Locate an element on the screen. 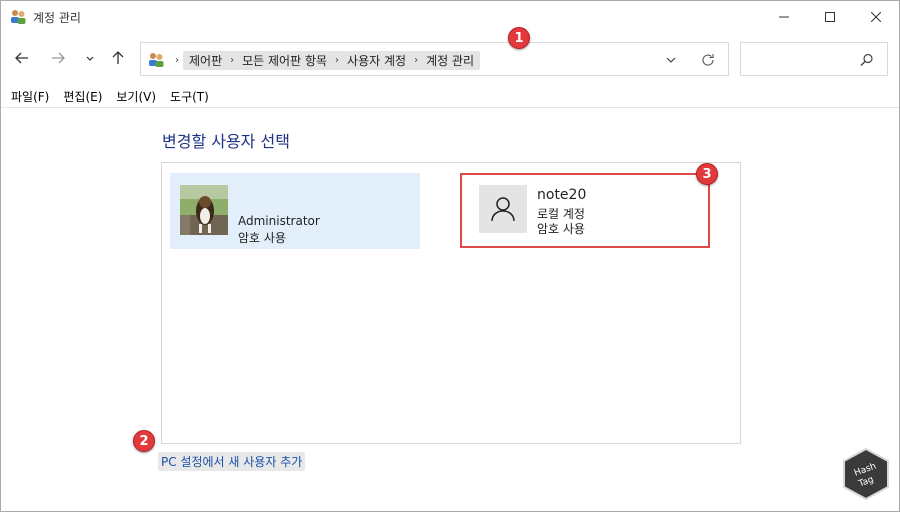 This screenshot has width=900, height=512. refresh-button is located at coordinates (708, 60).